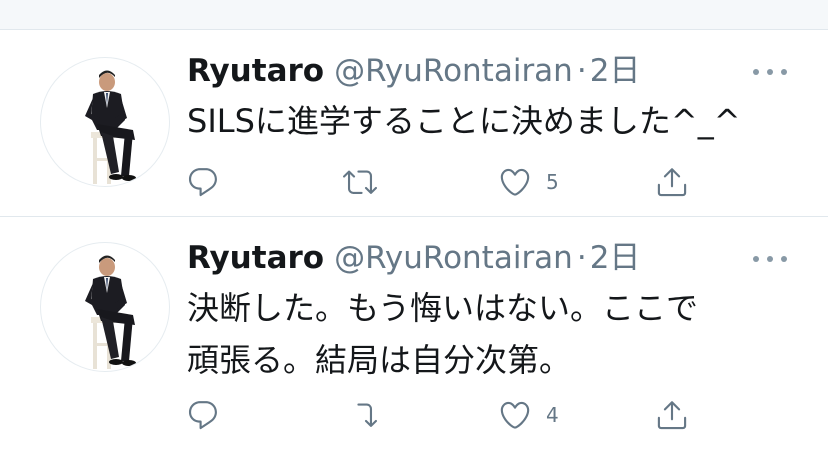 This screenshot has width=828, height=454. I want to click on like-count: 4, so click(552, 415).